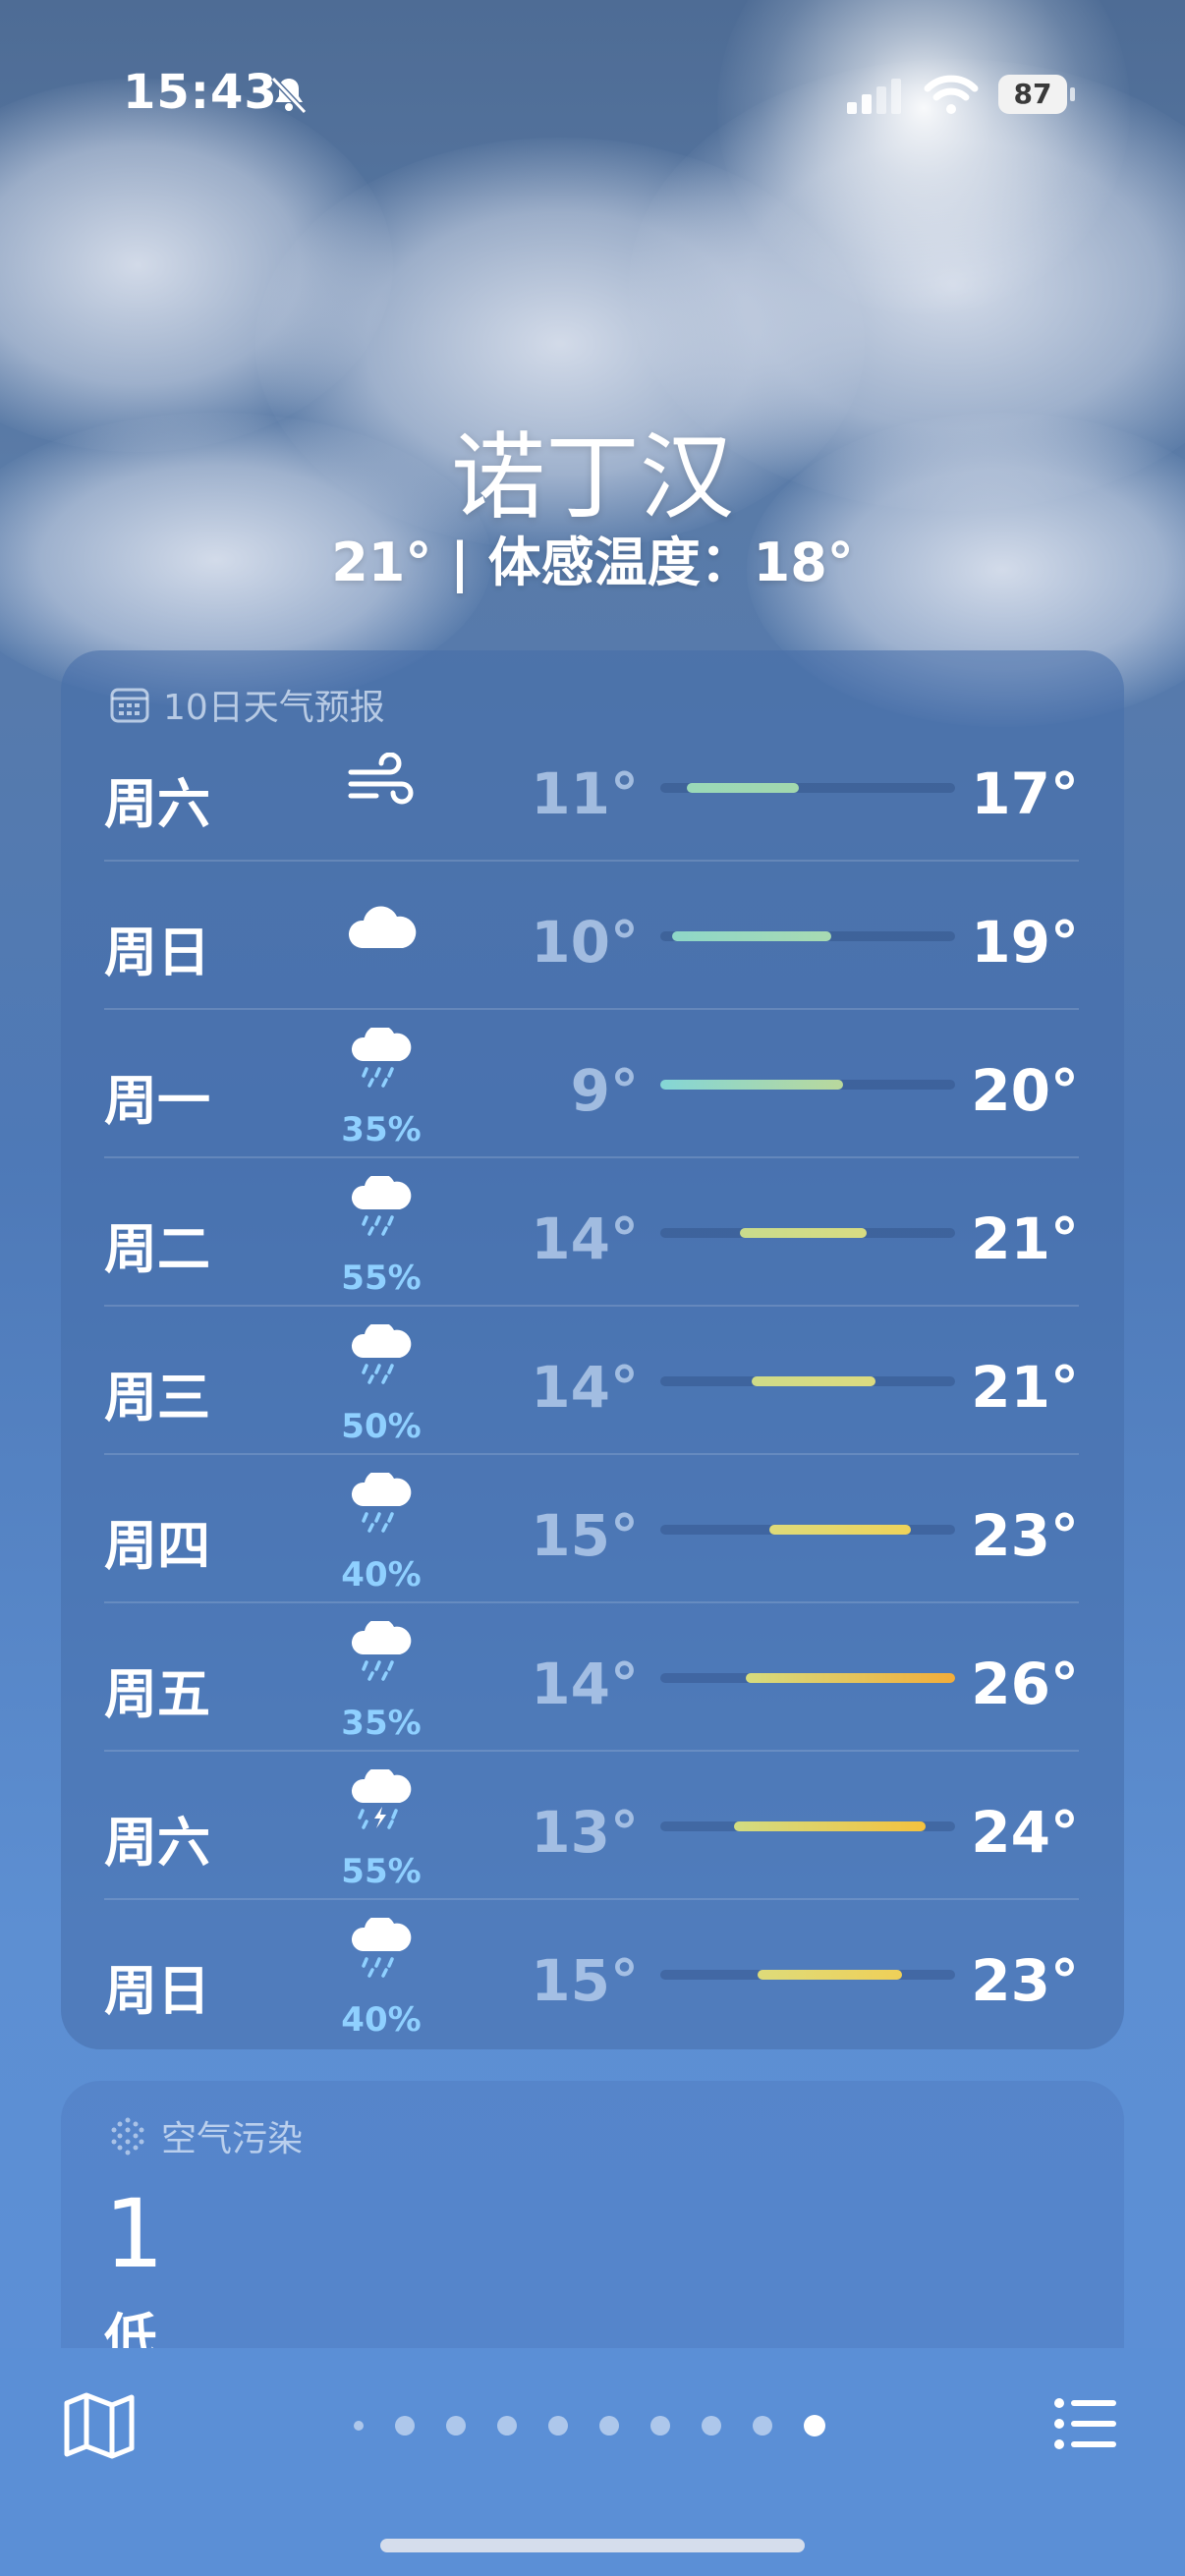  I want to click on cloud-icon, so click(381, 928).